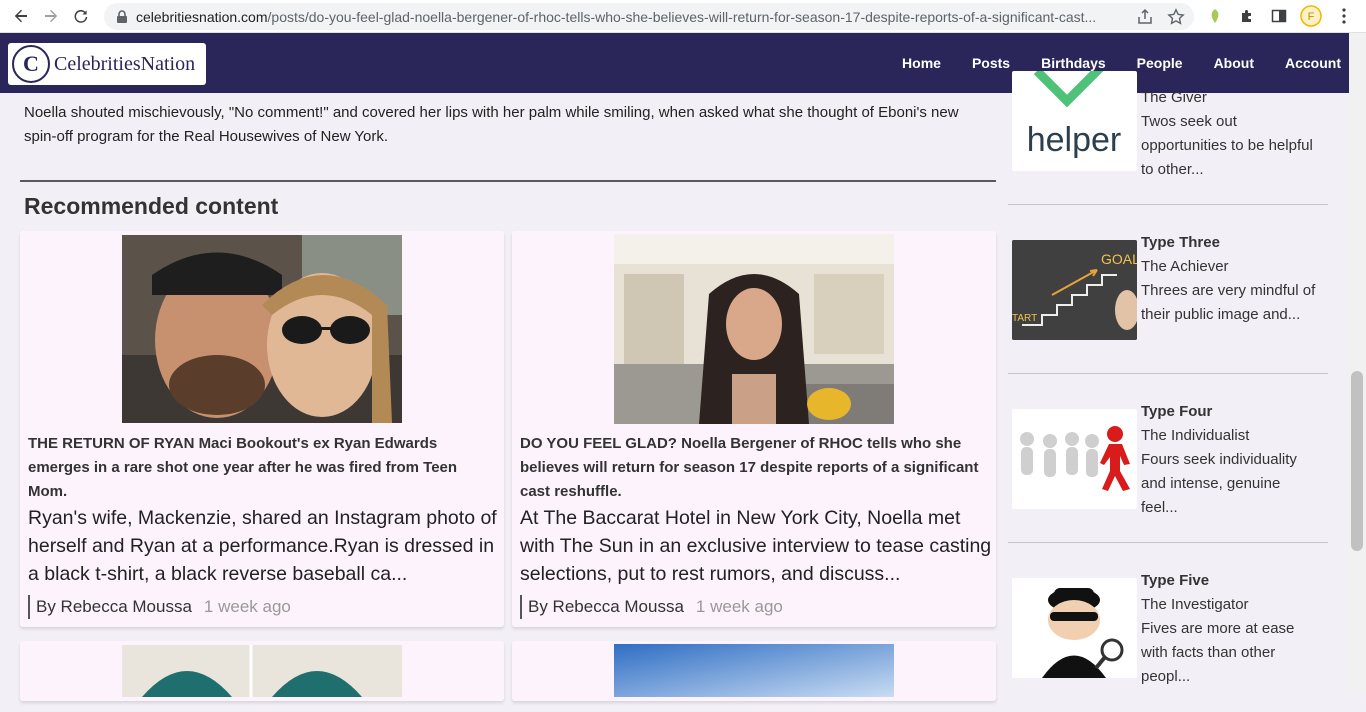 The height and width of the screenshot is (712, 1366). What do you see at coordinates (1174, 97) in the screenshot?
I see `sidebar-item-name: The Giver` at bounding box center [1174, 97].